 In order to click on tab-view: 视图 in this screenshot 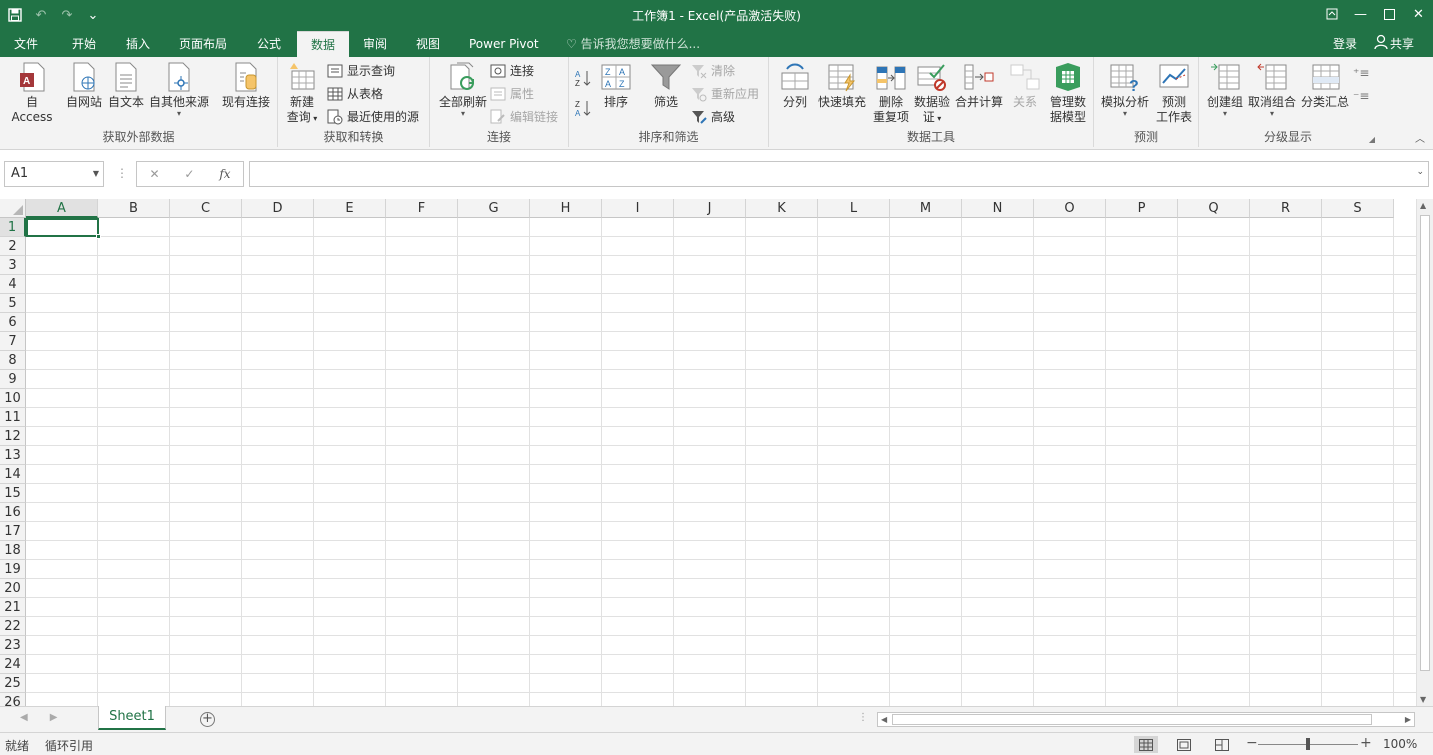, I will do `click(428, 44)`.